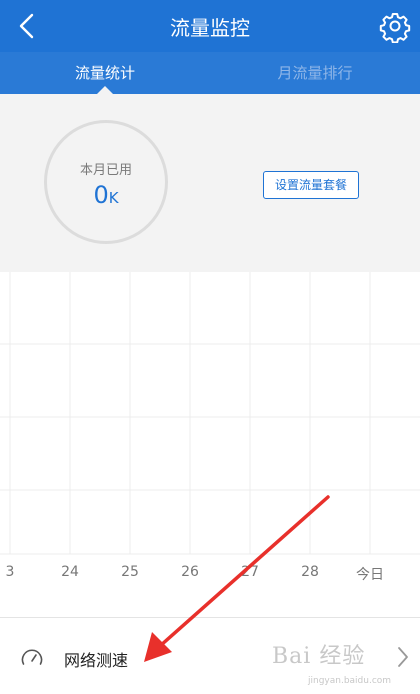 This screenshot has height=694, width=420. Describe the element at coordinates (311, 185) in the screenshot. I see `set-data-plan-button: 设置流量套餐` at that location.